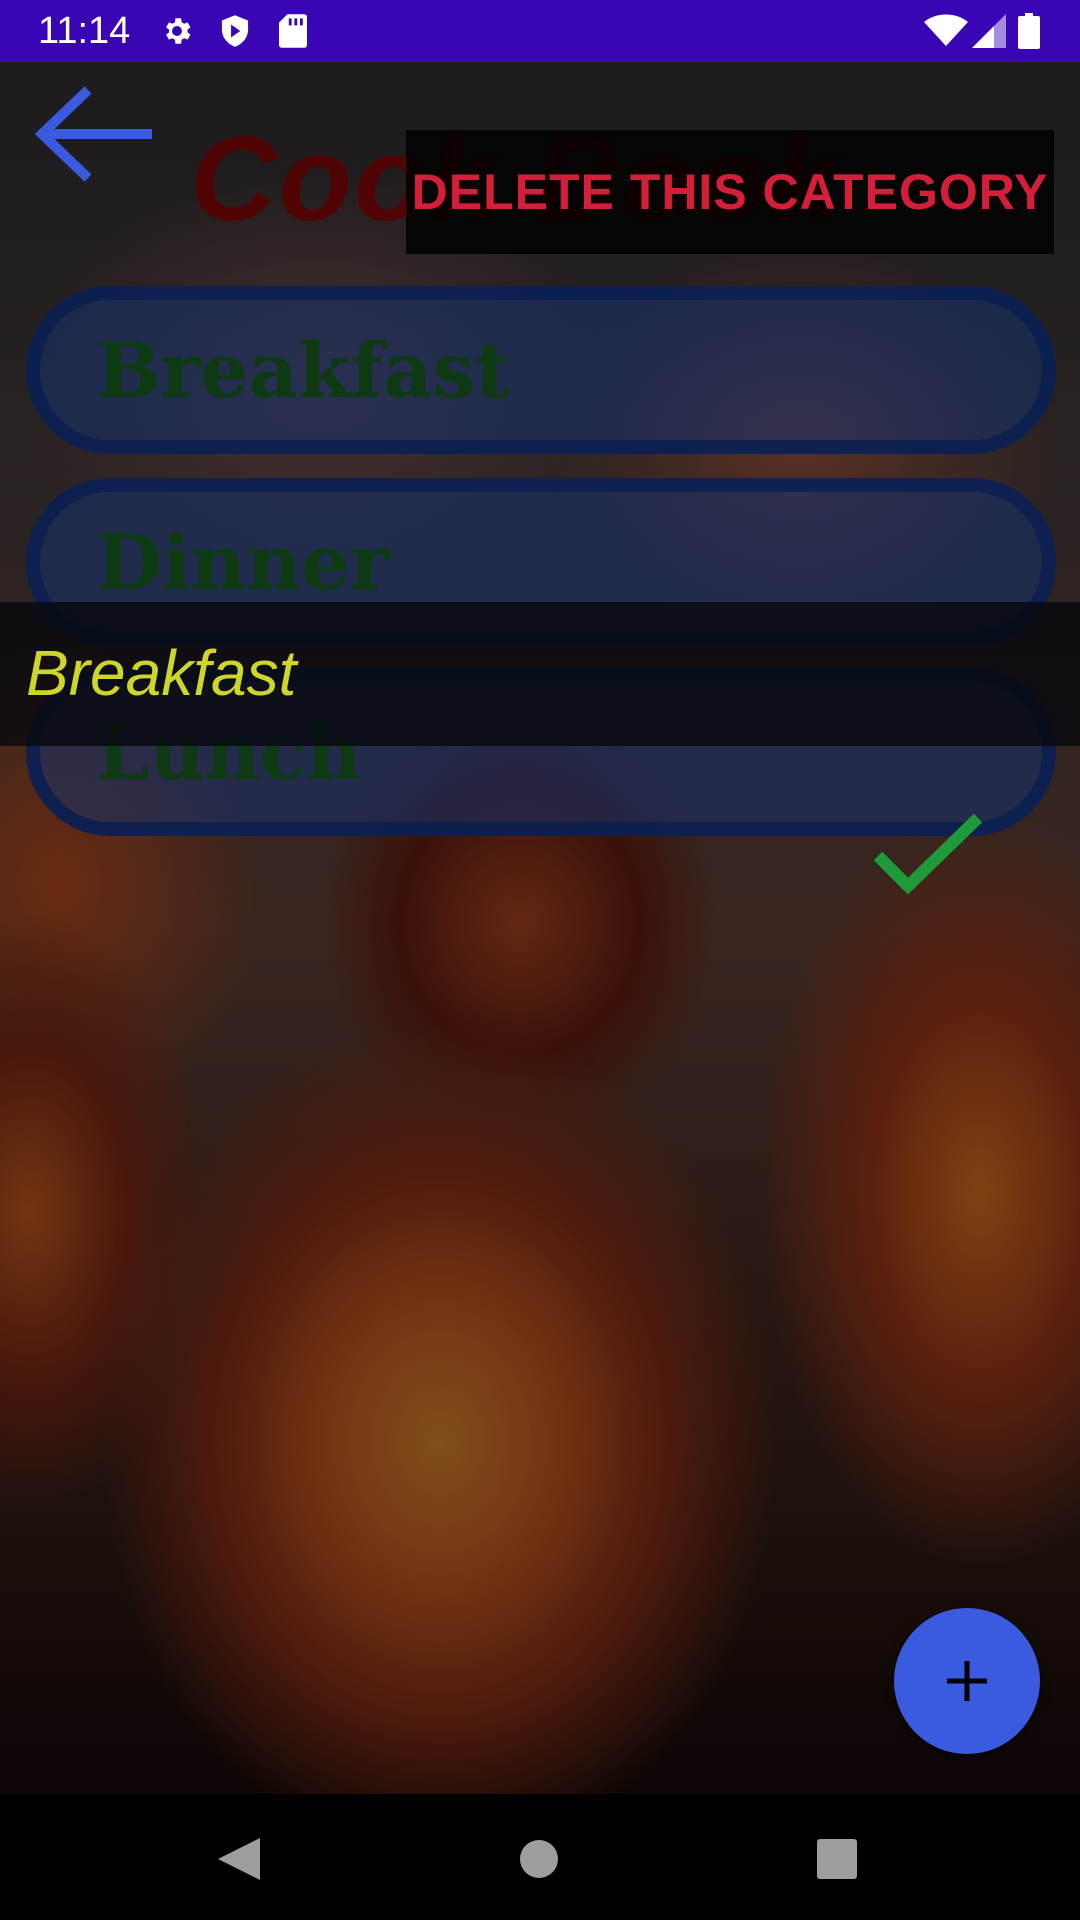 The image size is (1080, 1920). I want to click on nav-back-button, so click(239, 1859).